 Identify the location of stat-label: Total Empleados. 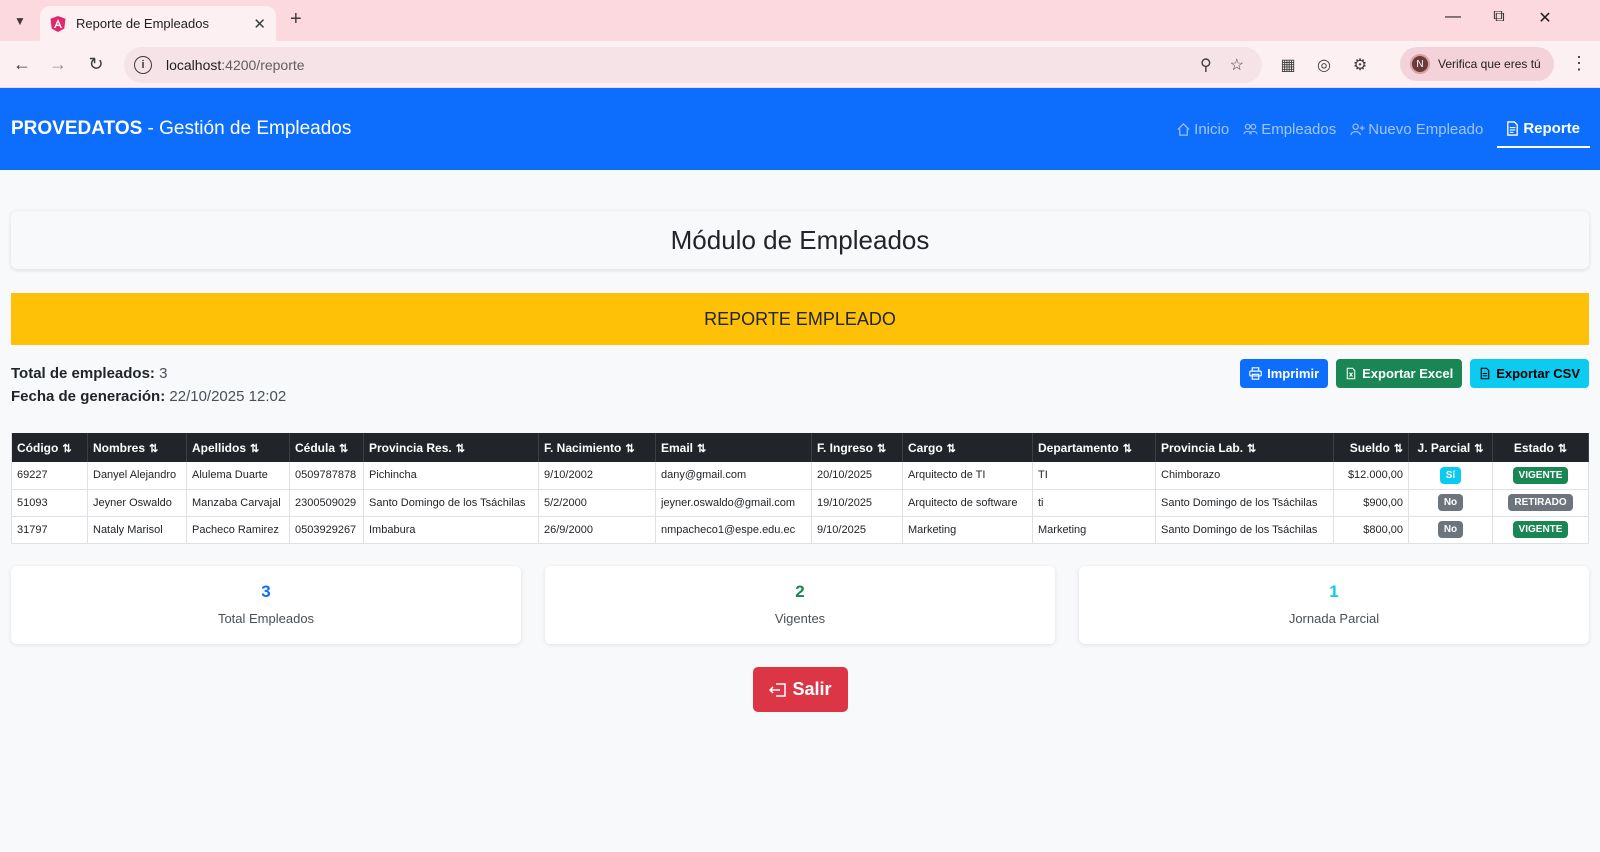
(266, 618).